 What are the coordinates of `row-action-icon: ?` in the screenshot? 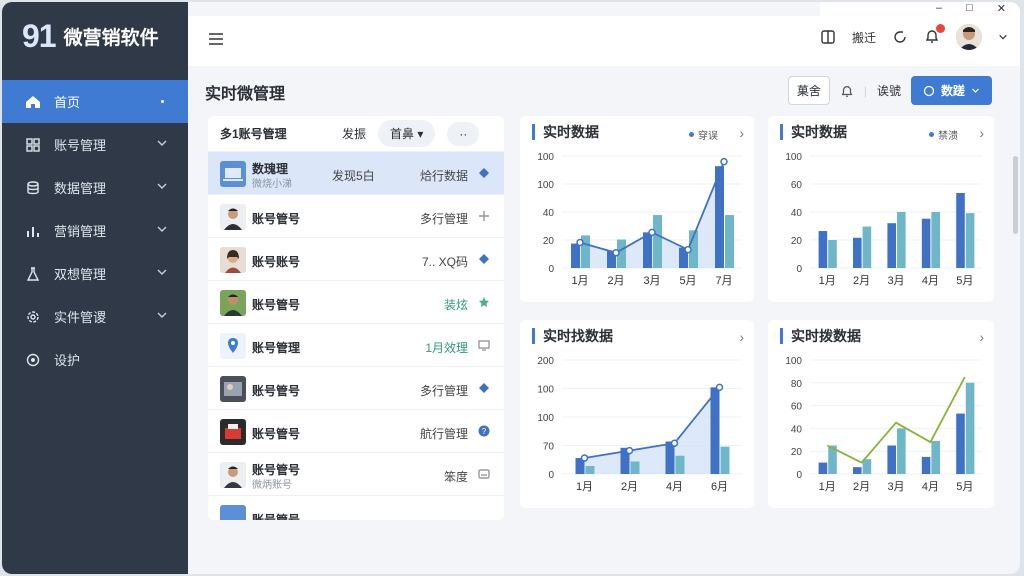 It's located at (484, 431).